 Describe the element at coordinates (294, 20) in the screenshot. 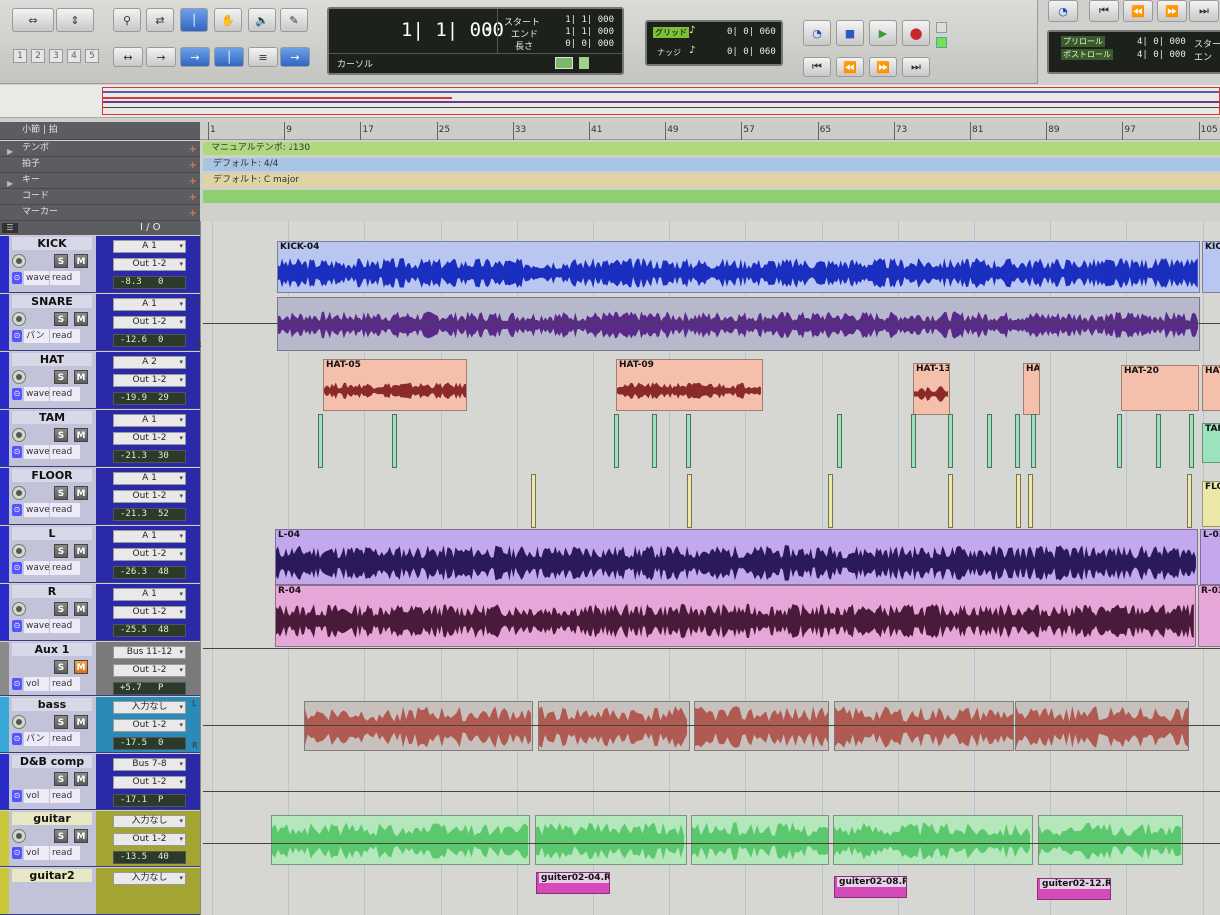

I see `pencil-tool-icon: ✎` at that location.